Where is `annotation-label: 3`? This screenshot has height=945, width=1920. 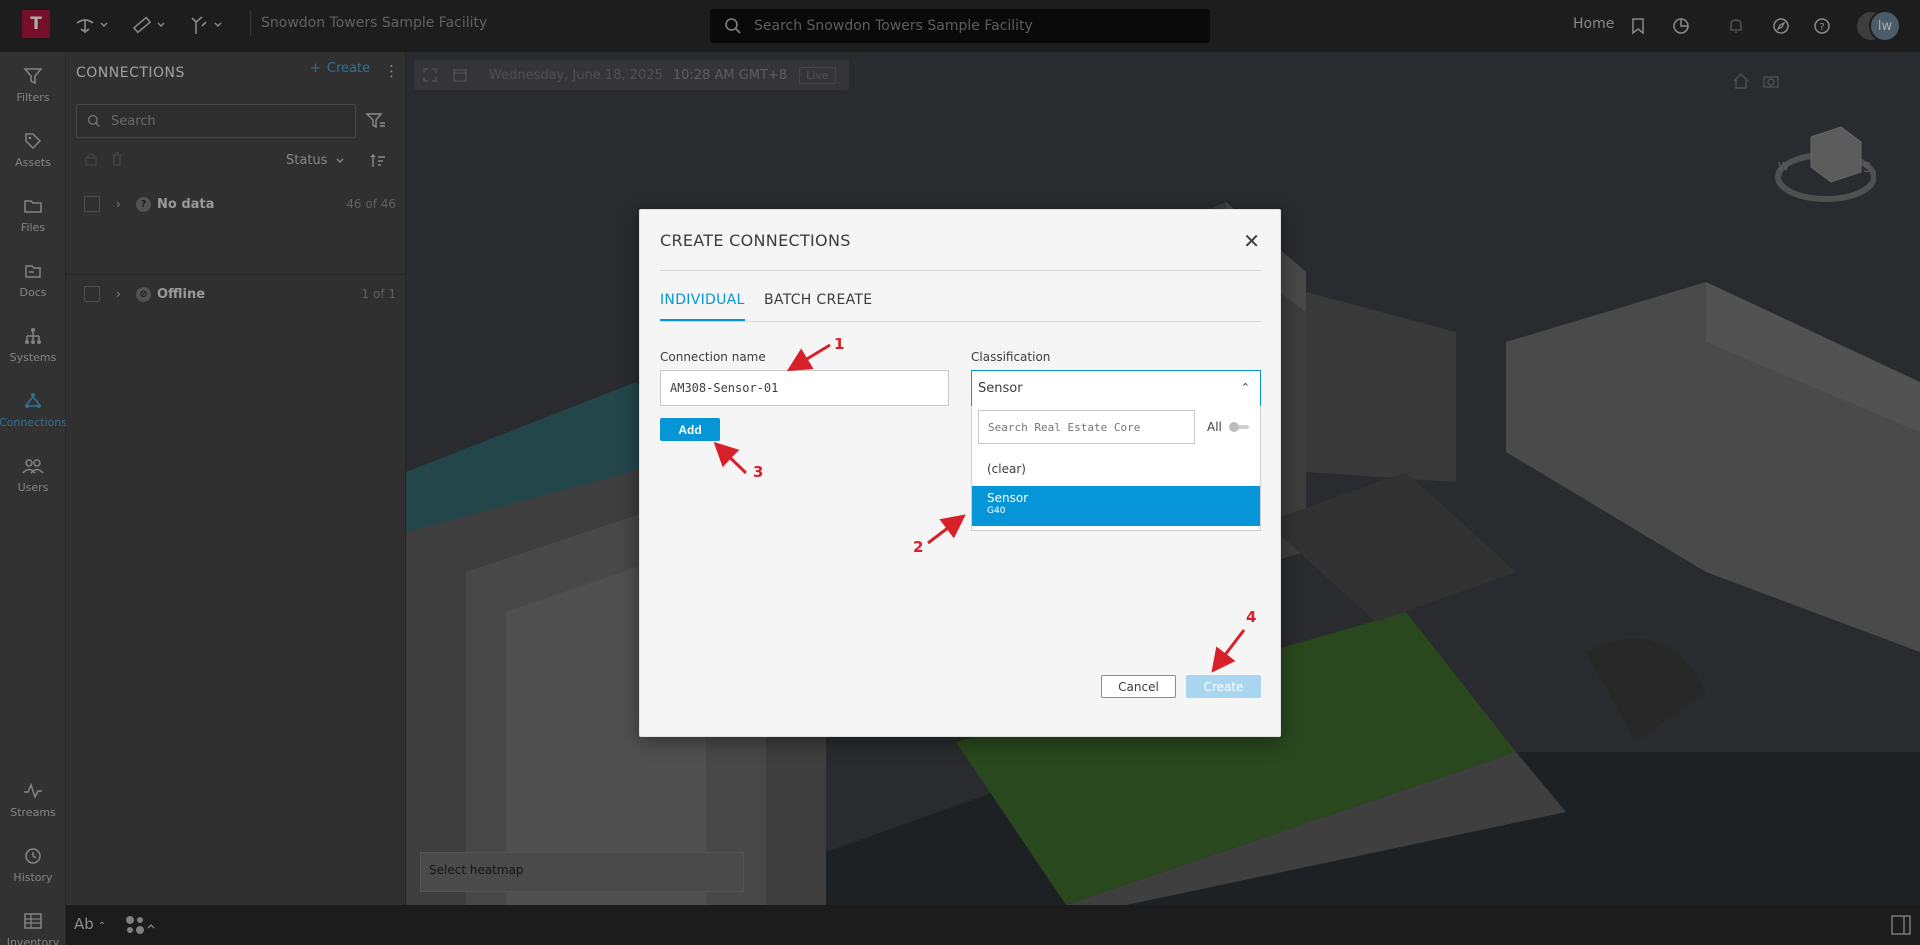
annotation-label: 3 is located at coordinates (758, 472).